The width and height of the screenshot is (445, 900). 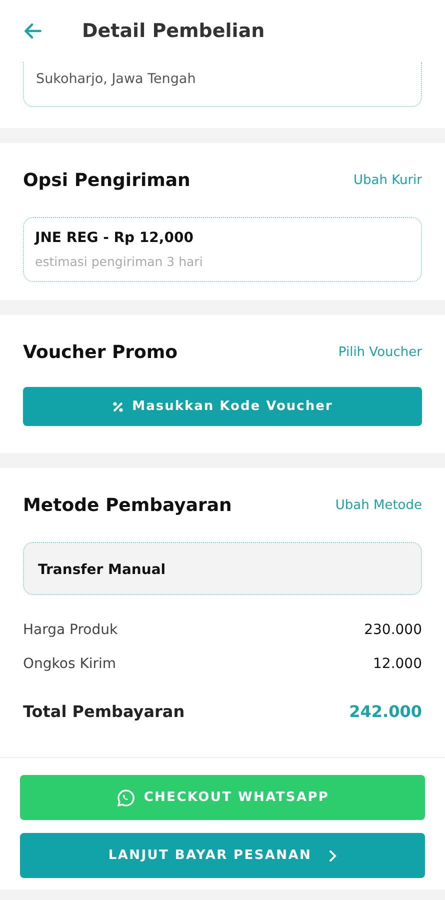 What do you see at coordinates (222, 797) in the screenshot?
I see `whatsapp-checkout-button: CHECKOUT WHATSAPP` at bounding box center [222, 797].